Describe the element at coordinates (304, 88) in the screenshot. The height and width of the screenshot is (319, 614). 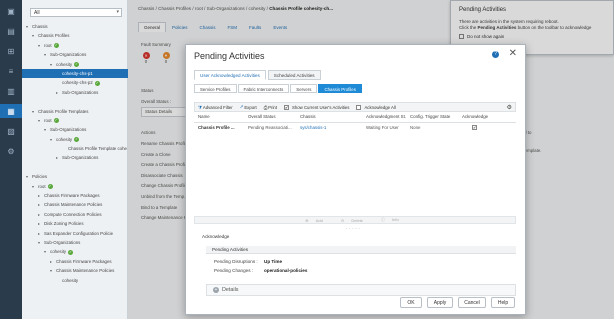
I see `subtab-servers: Servers` at that location.